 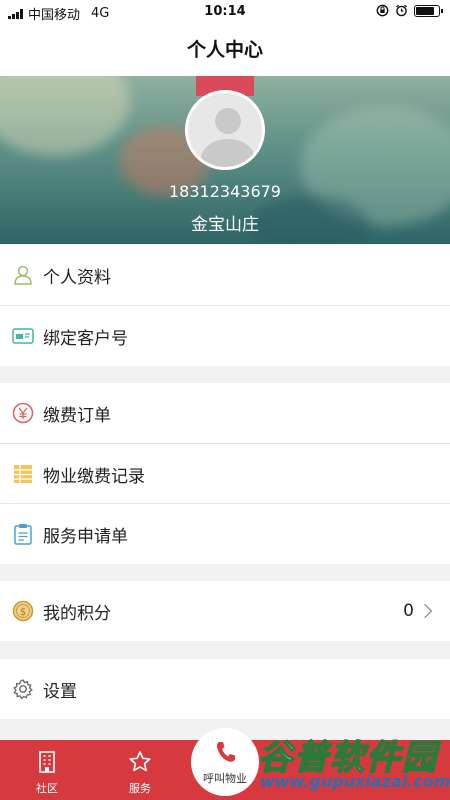 I want to click on menu-label: 我的积分, so click(x=77, y=613).